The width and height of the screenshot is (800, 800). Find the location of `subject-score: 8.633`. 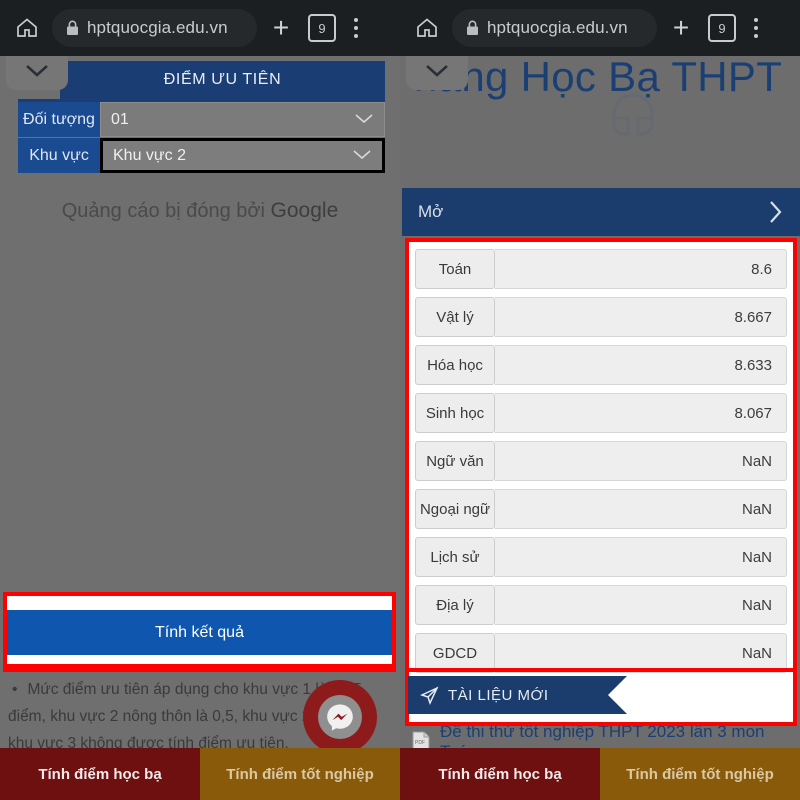

subject-score: 8.633 is located at coordinates (641, 365).